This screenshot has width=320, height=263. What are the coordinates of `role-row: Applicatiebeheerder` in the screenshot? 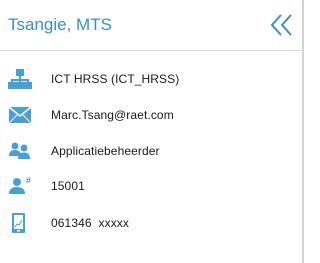 It's located at (151, 151).